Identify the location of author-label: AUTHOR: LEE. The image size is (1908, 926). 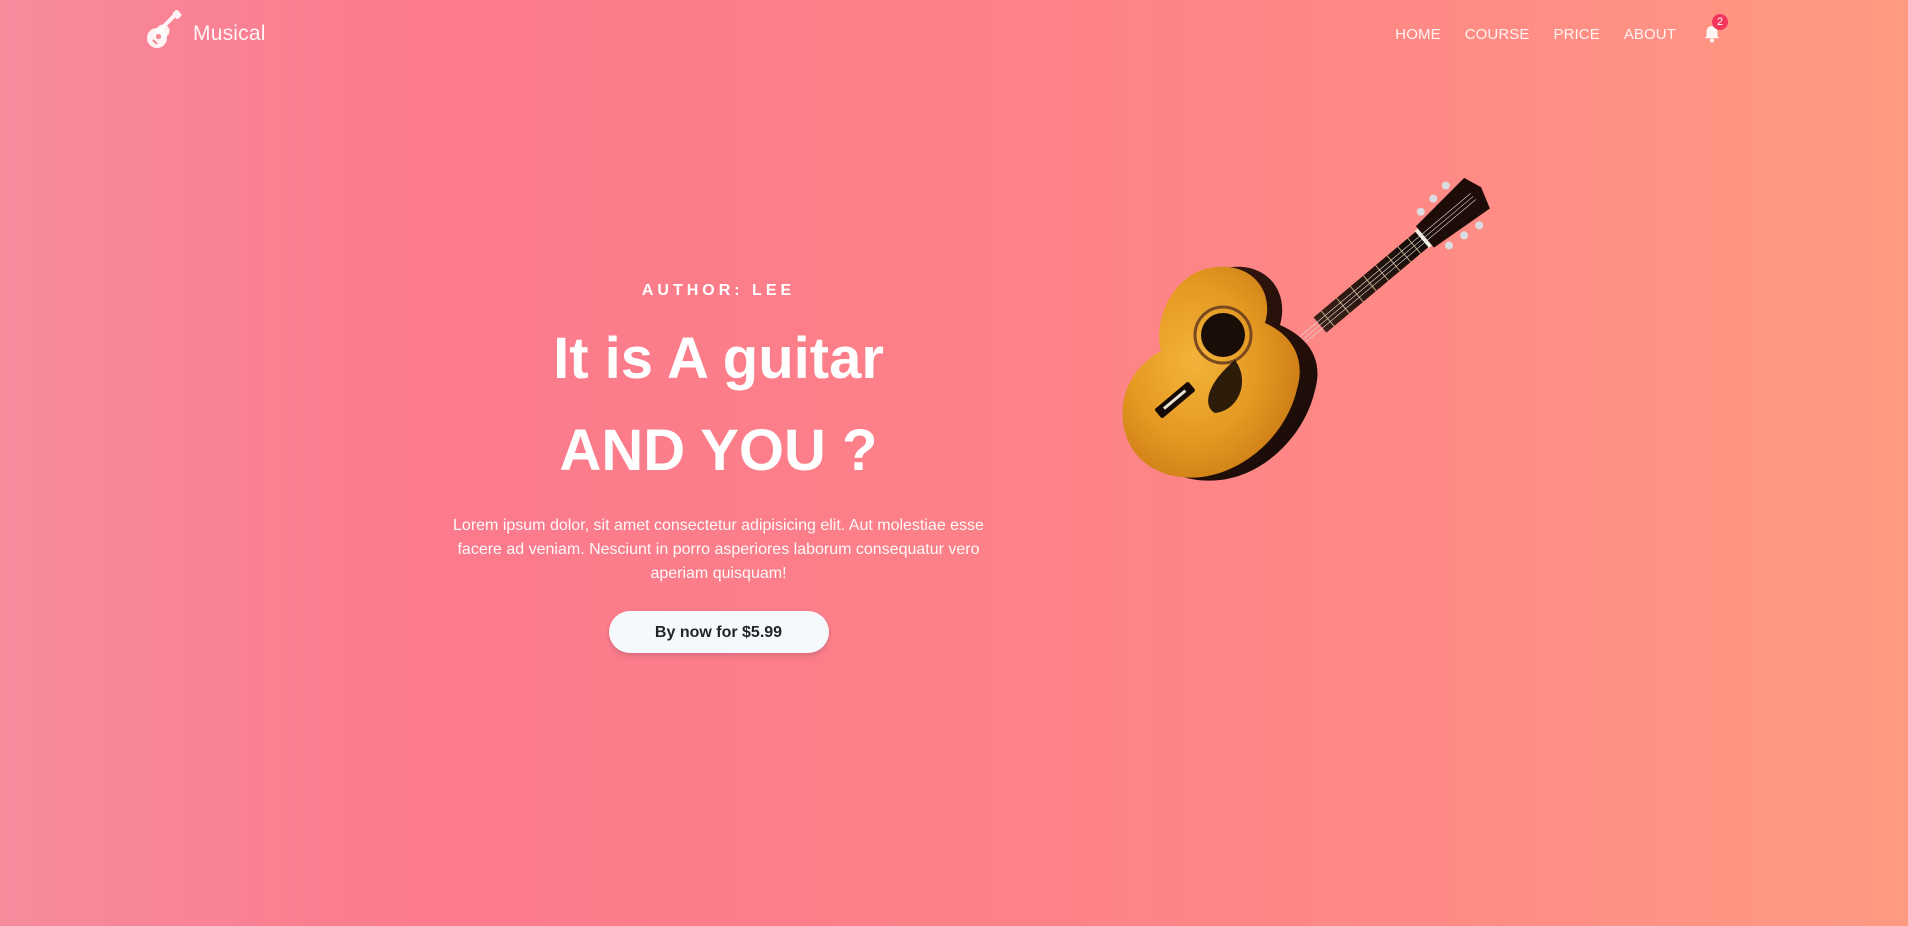
(718, 290).